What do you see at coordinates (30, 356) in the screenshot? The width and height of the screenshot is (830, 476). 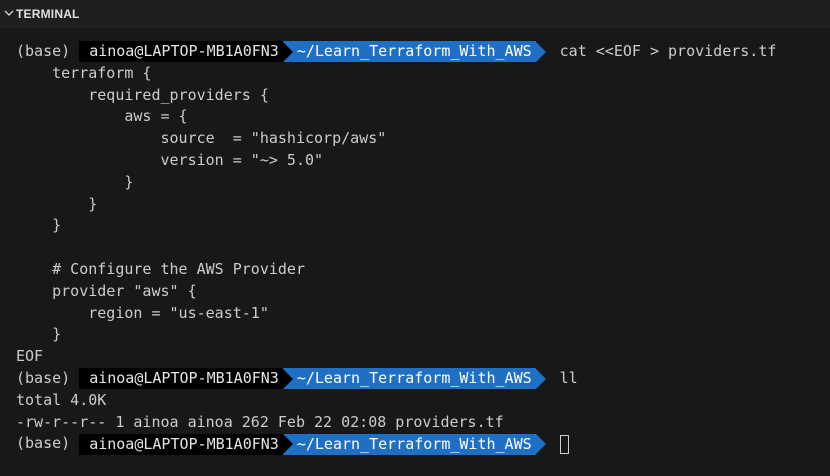 I see `output-line: EOF` at bounding box center [30, 356].